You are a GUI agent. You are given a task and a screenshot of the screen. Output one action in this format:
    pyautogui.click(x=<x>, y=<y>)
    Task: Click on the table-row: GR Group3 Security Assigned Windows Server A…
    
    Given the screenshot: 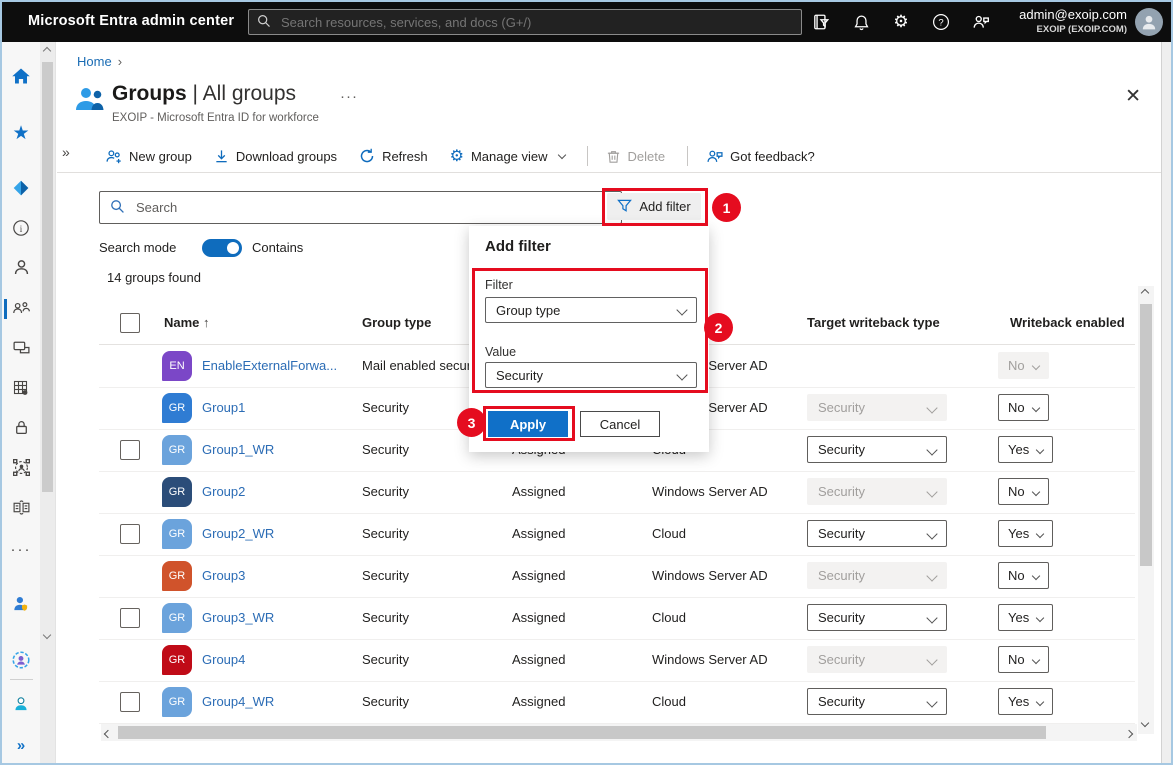 What is the action you would take?
    pyautogui.click(x=617, y=576)
    